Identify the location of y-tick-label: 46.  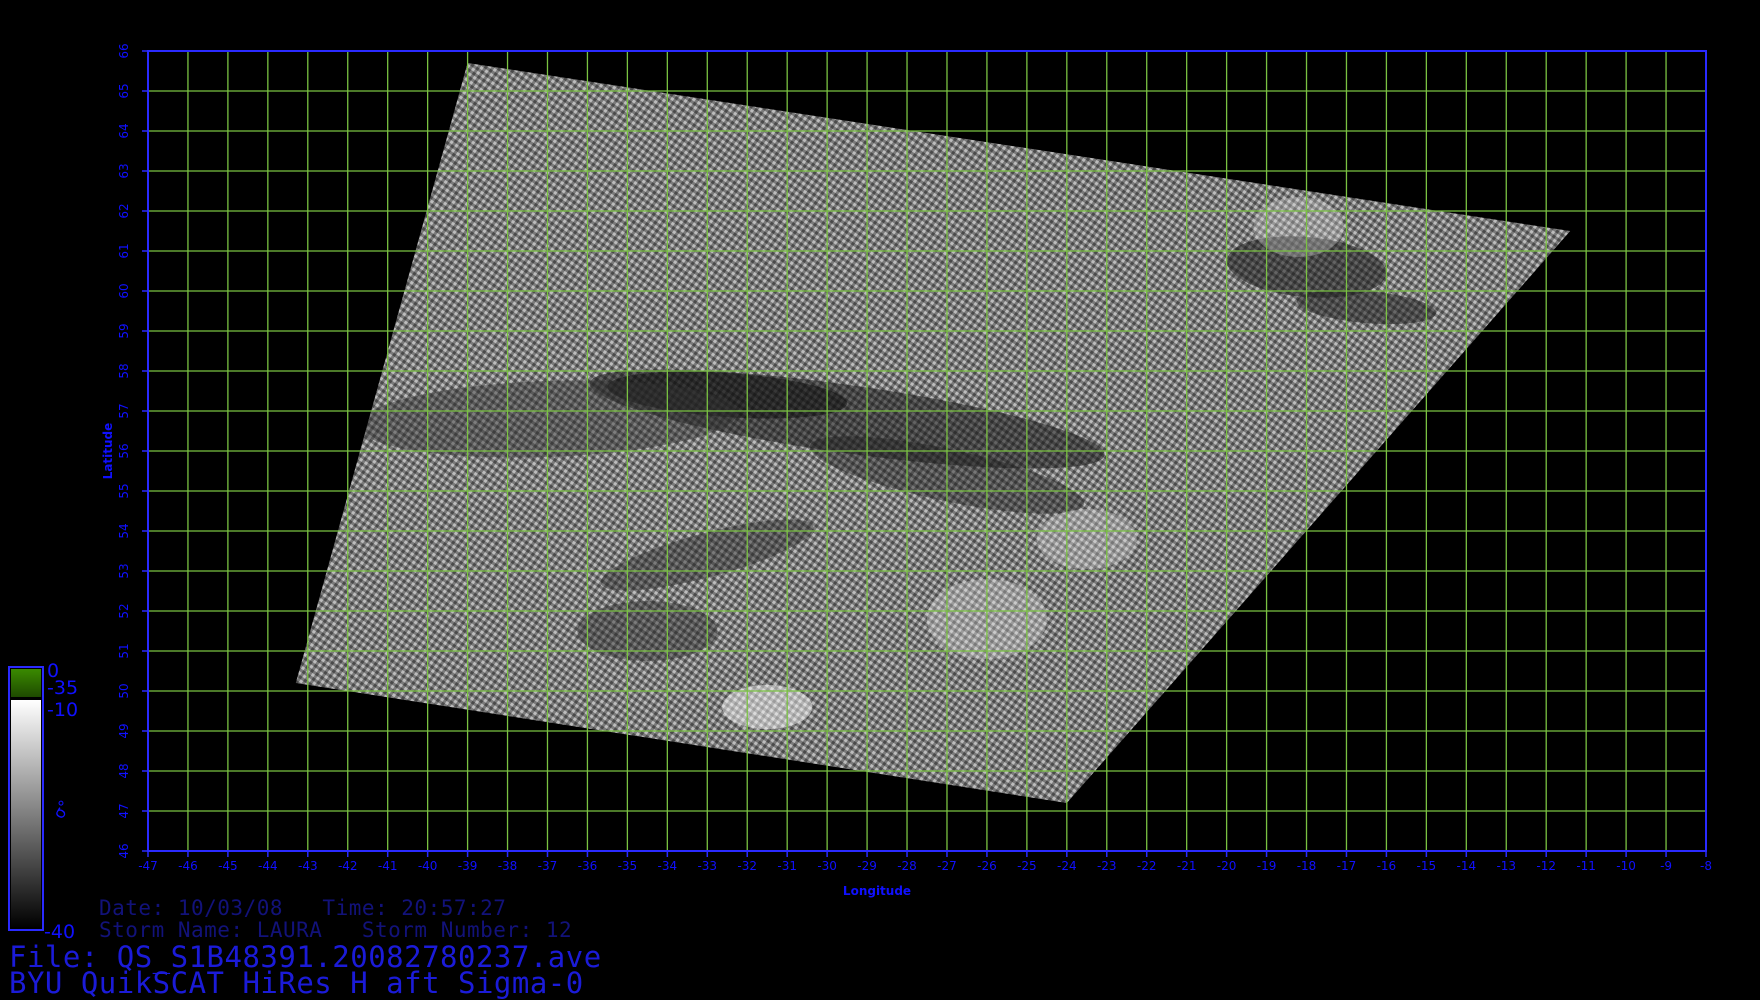
(124, 850).